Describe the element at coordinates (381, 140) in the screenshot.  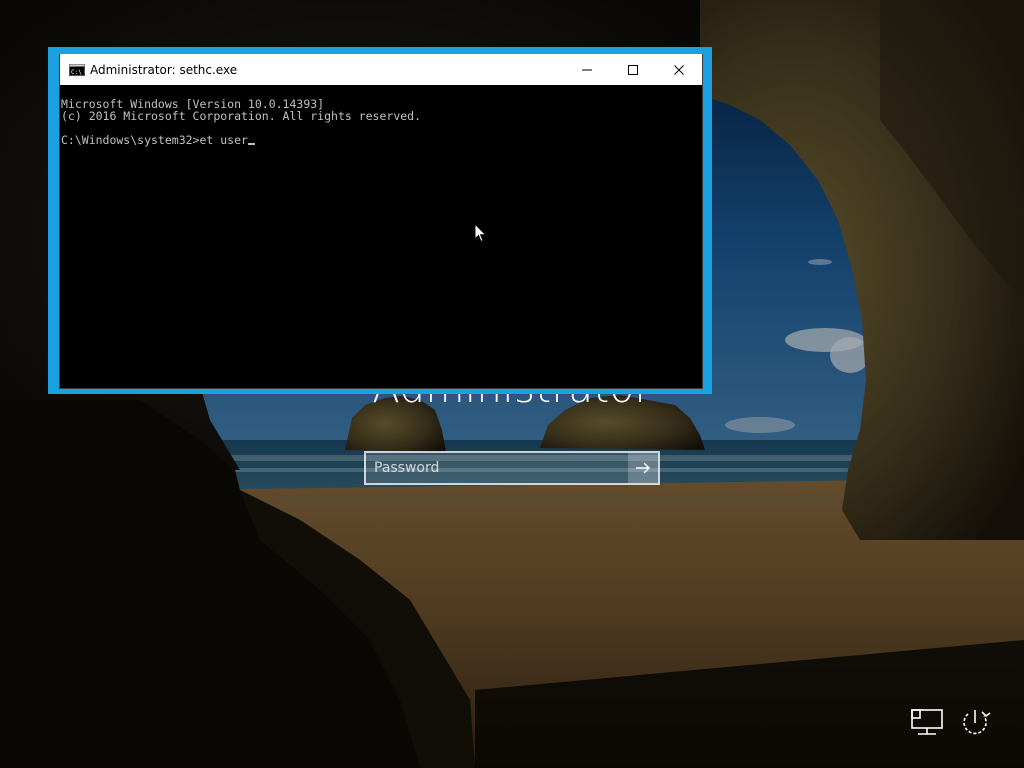
I see `console-prompt-line: C:\Windows\system32>et user` at that location.